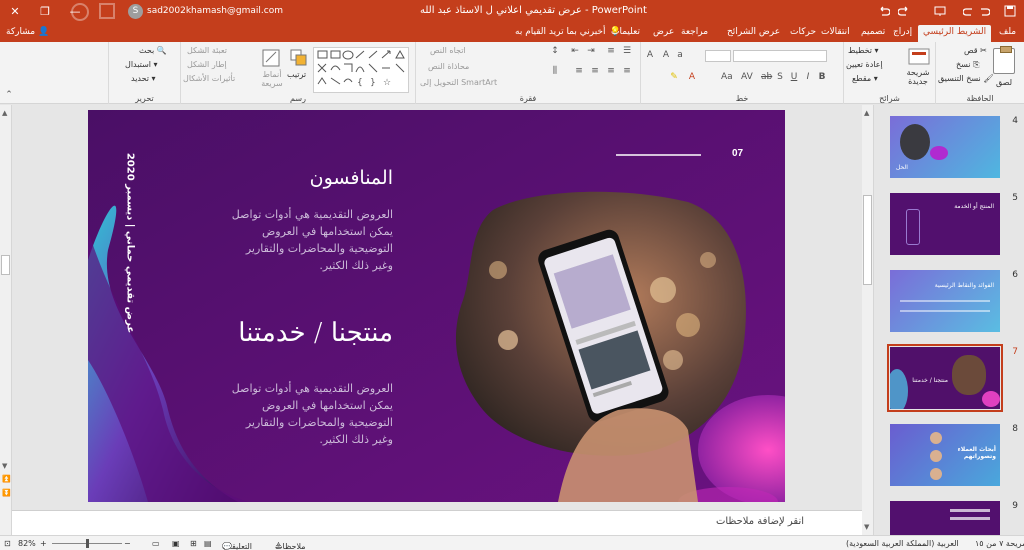  Describe the element at coordinates (625, 33) in the screenshot. I see `tab-help: تعليمات` at that location.